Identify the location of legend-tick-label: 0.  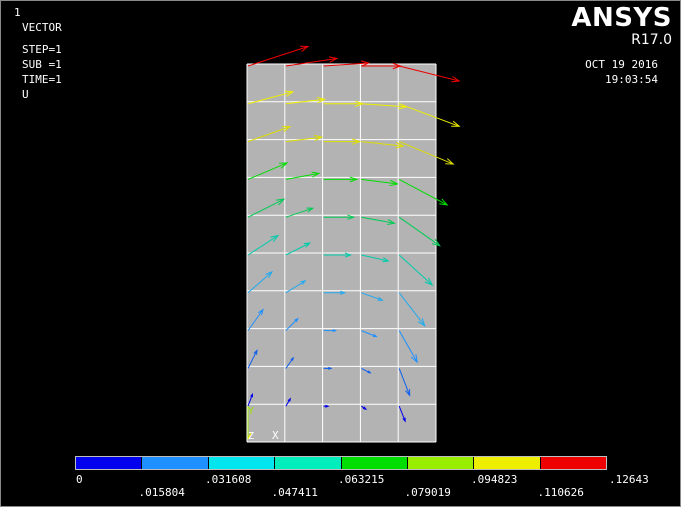
(79, 479).